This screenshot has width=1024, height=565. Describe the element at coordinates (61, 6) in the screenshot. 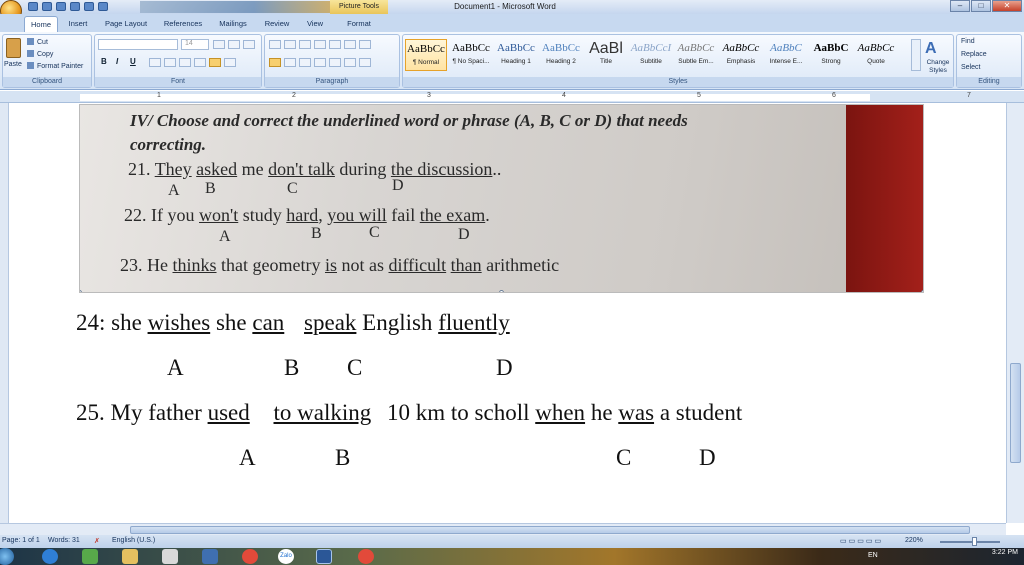

I see `new-doc-icon` at that location.